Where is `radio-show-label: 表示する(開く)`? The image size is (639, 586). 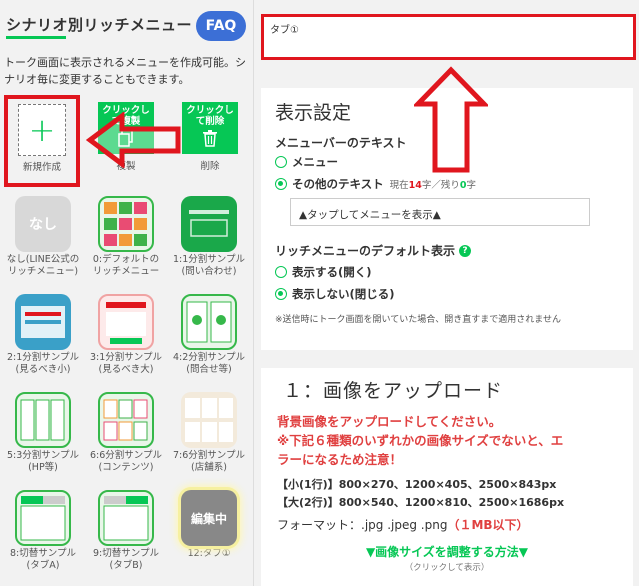 radio-show-label: 表示する(開く) is located at coordinates (332, 272).